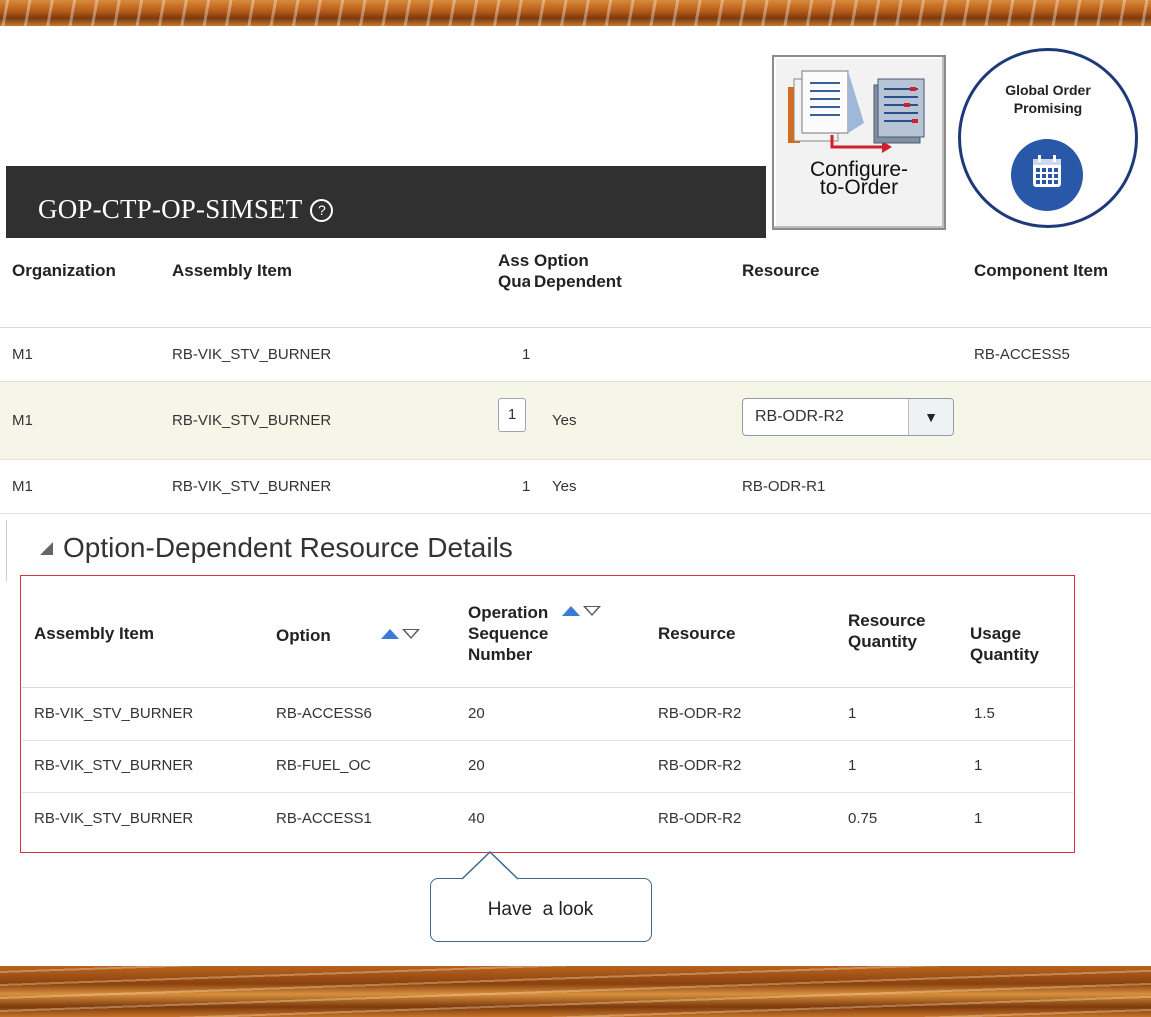 This screenshot has width=1151, height=1017. I want to click on resource-select: RB-ODR-R2 ▼, so click(848, 417).